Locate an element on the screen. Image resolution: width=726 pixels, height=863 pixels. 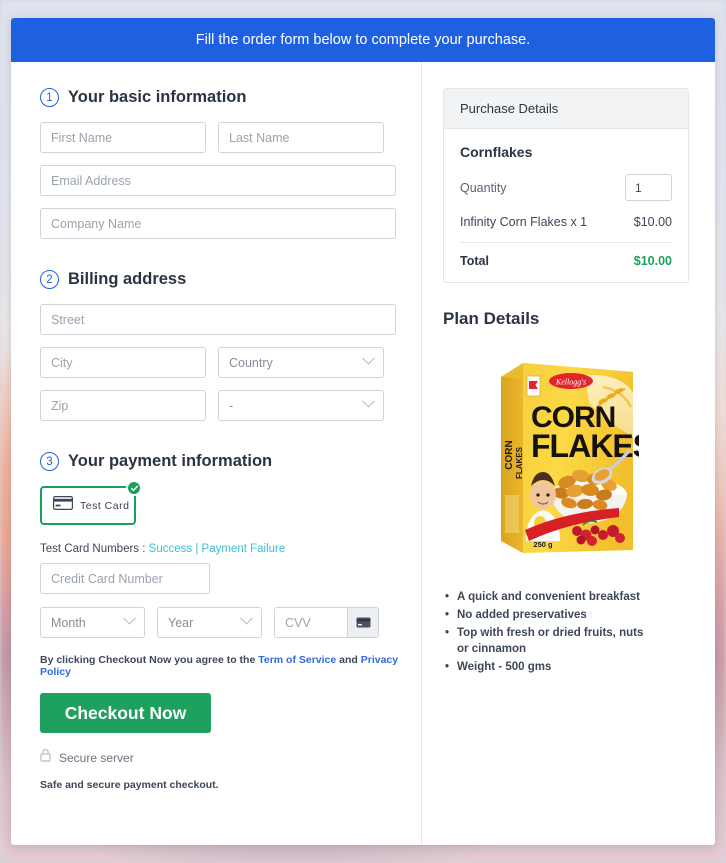
svg-text: FLAKES is located at coordinates (519, 462).